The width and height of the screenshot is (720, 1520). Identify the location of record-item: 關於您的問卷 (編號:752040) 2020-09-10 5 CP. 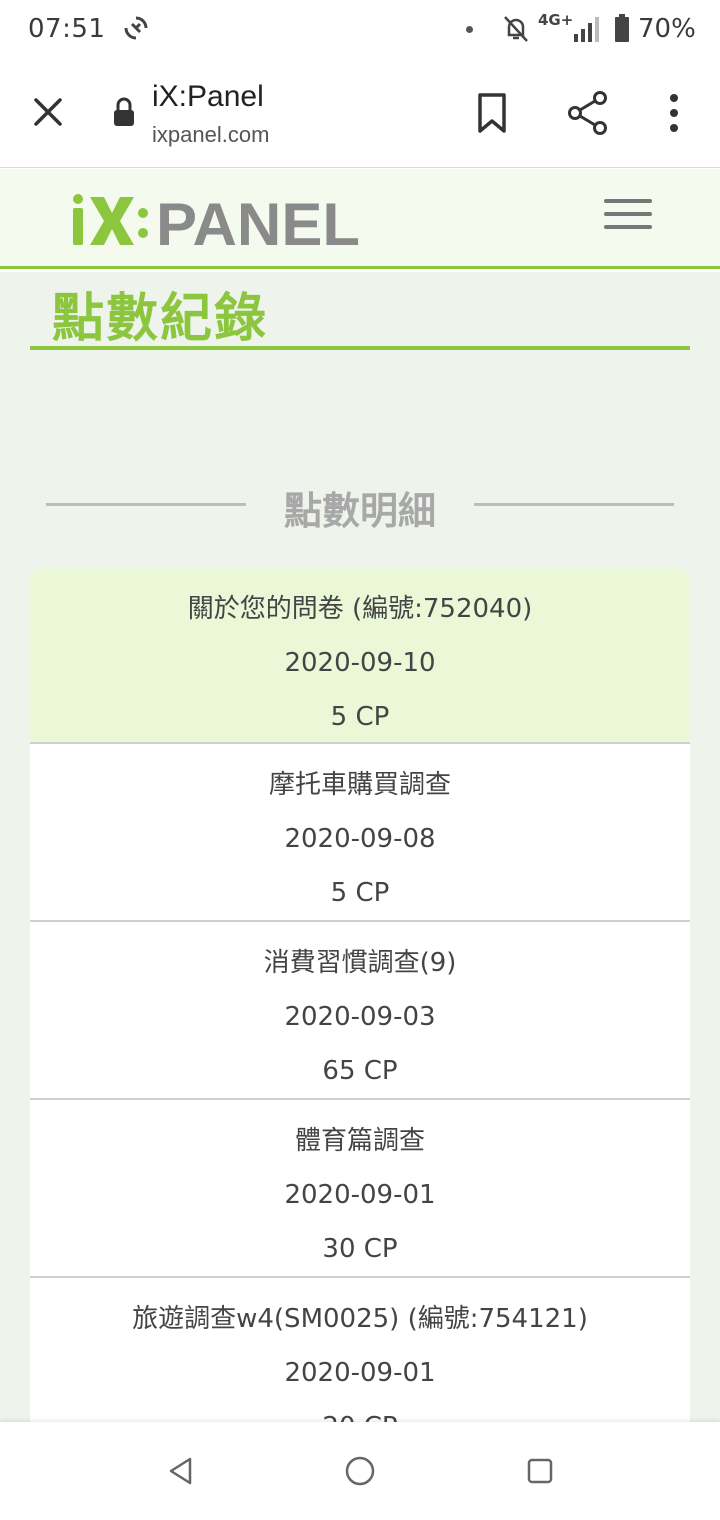
(360, 656).